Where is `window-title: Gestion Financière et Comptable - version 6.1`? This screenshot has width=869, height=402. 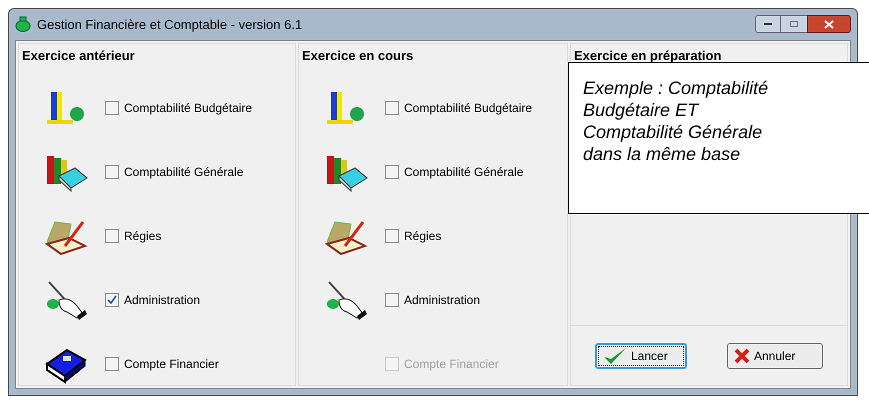
window-title: Gestion Financière et Comptable - version 6.1 is located at coordinates (169, 25).